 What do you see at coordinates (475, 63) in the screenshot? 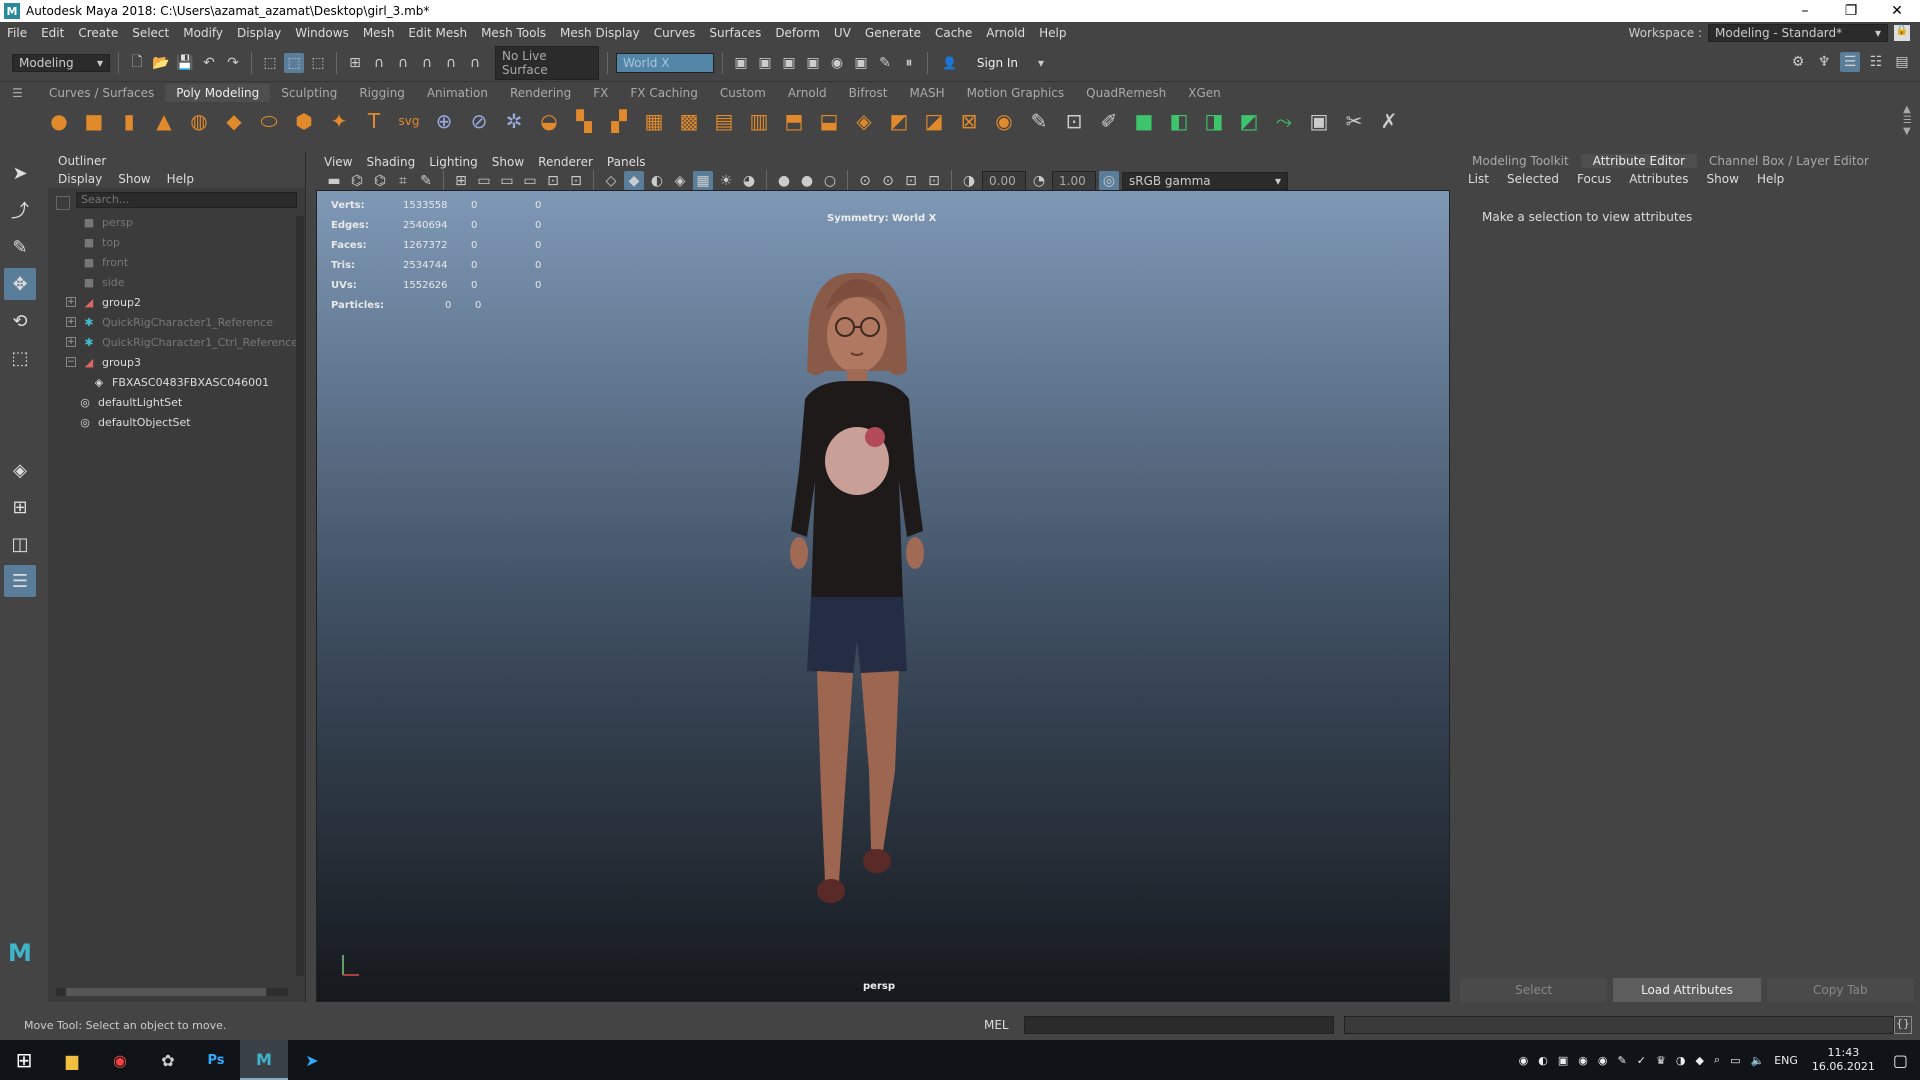
I see `make-live-icon: ∩` at bounding box center [475, 63].